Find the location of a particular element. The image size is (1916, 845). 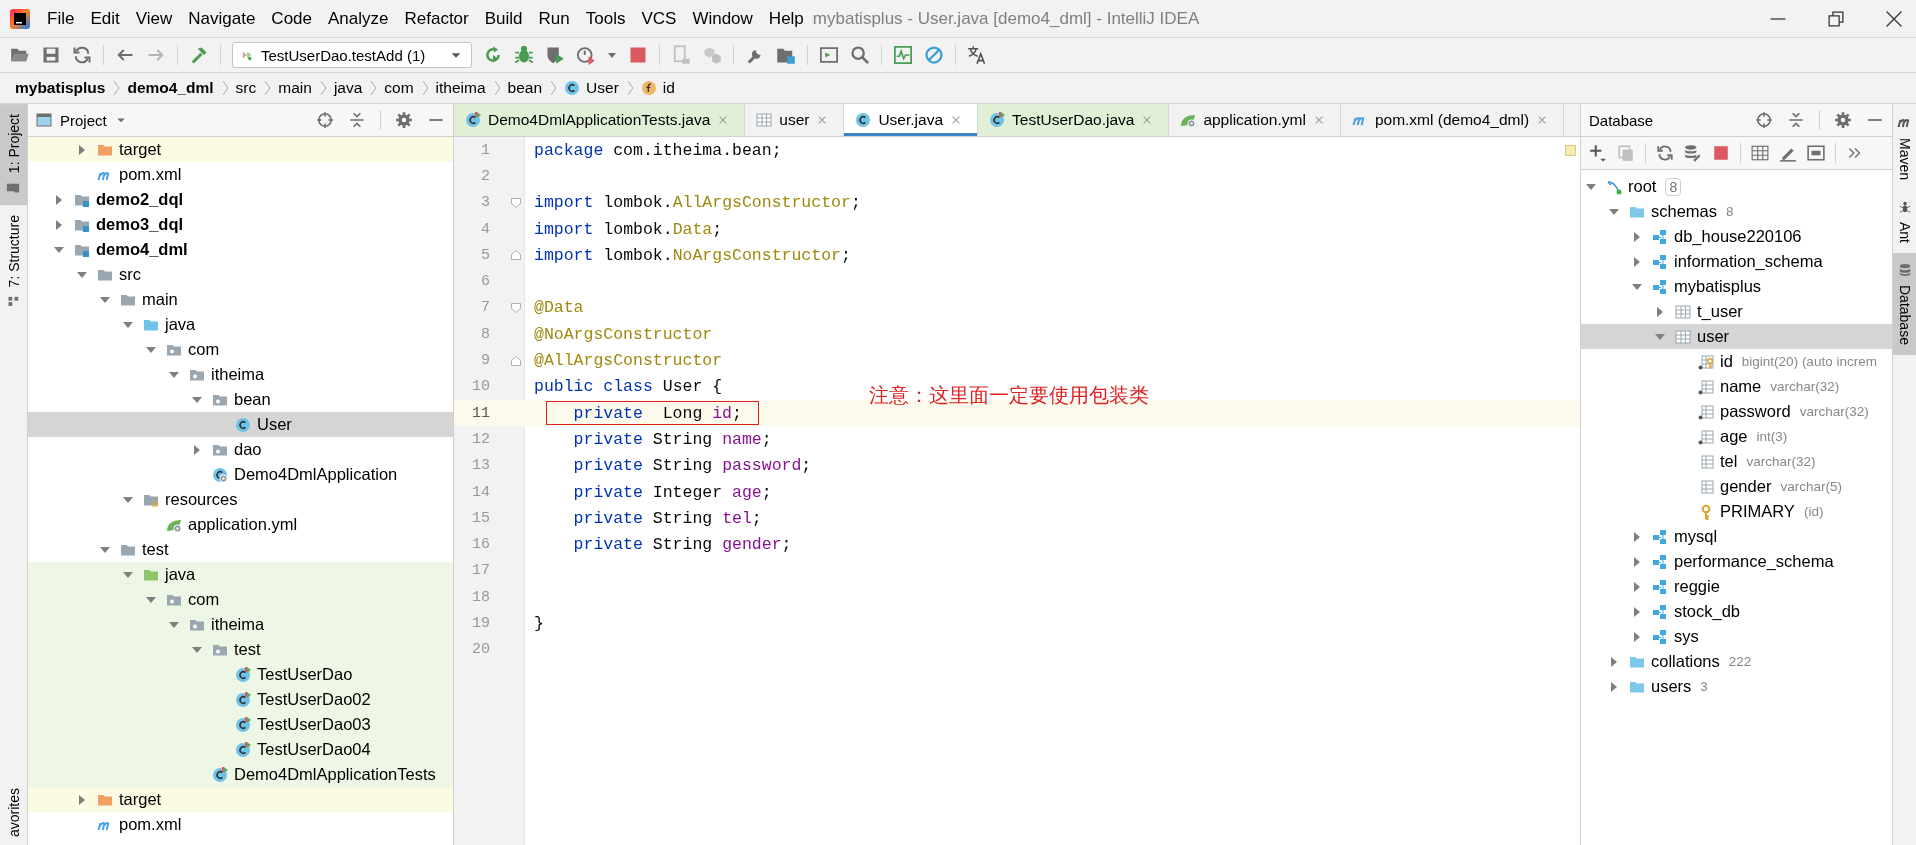

tree-item: stock_db is located at coordinates (1736, 611).